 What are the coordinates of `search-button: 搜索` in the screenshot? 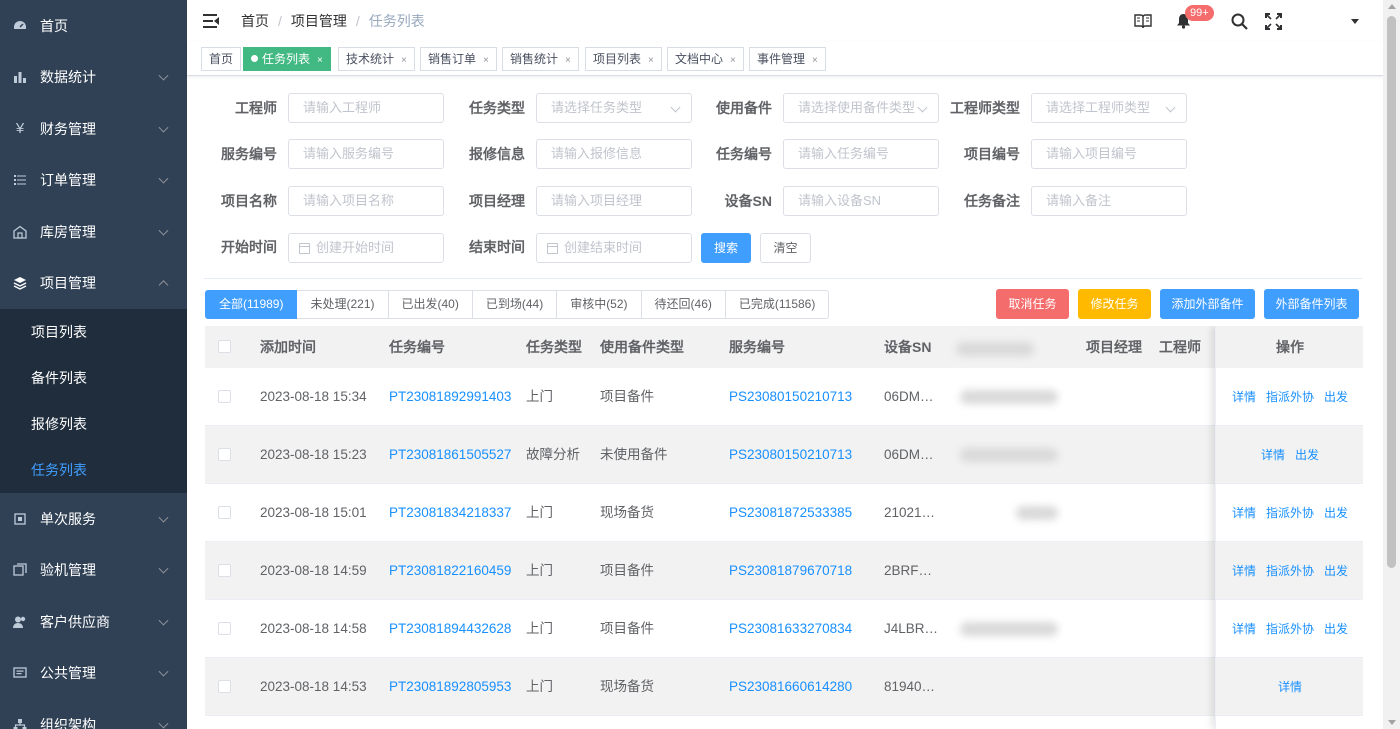 It's located at (726, 248).